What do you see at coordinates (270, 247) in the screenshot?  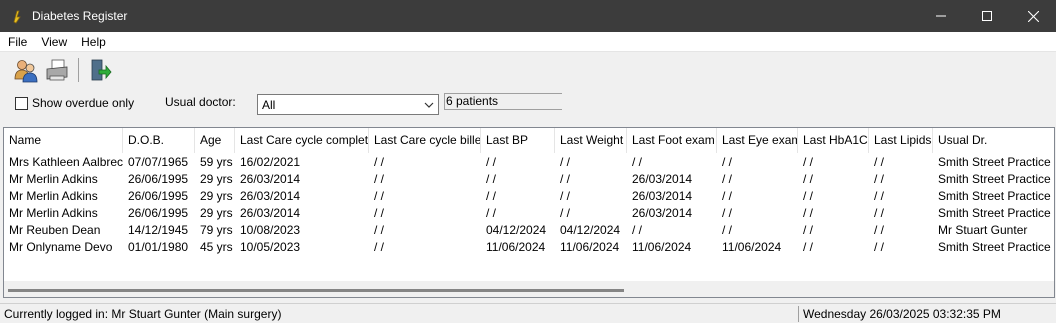 I see `cell-care-complete: 10/05/2023` at bounding box center [270, 247].